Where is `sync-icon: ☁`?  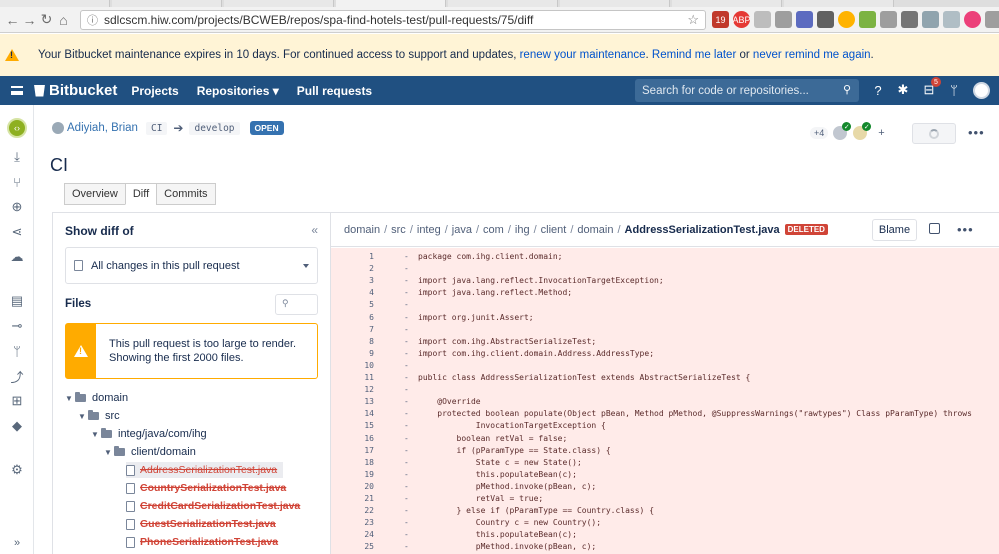
sync-icon: ☁ is located at coordinates (17, 257).